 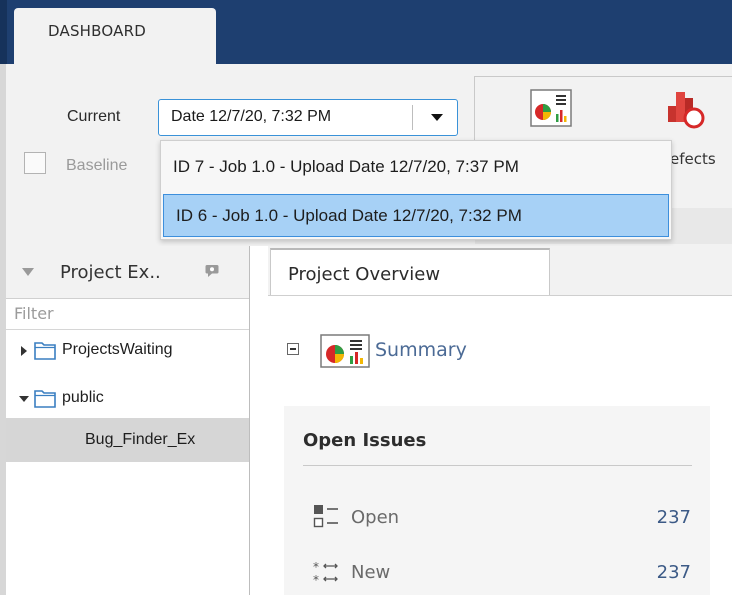 I want to click on options-icon, so click(x=212, y=271).